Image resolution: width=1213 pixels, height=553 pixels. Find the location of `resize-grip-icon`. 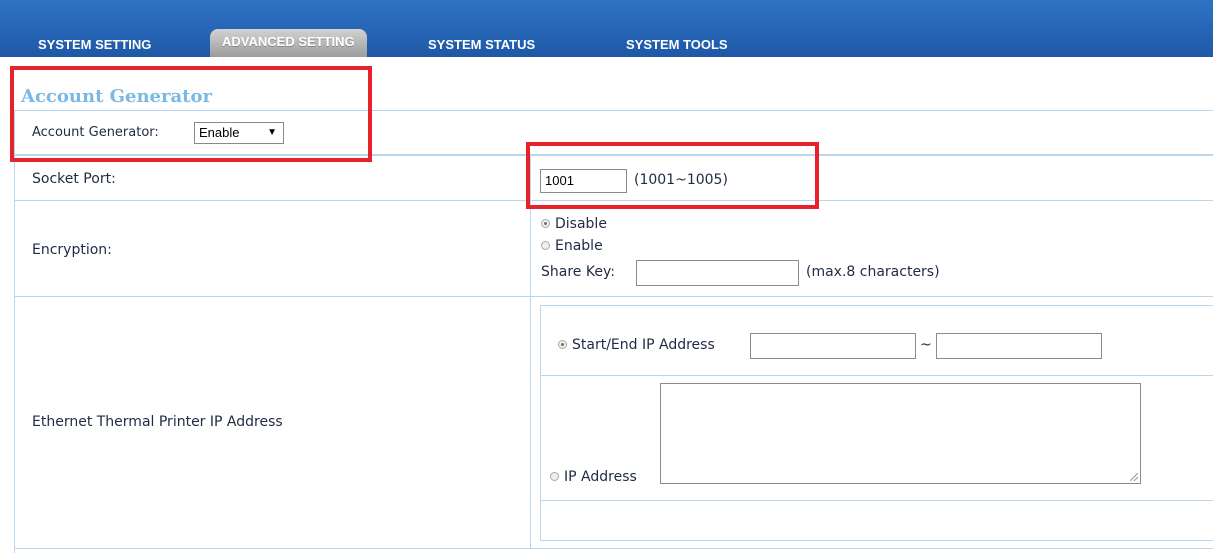

resize-grip-icon is located at coordinates (1134, 477).